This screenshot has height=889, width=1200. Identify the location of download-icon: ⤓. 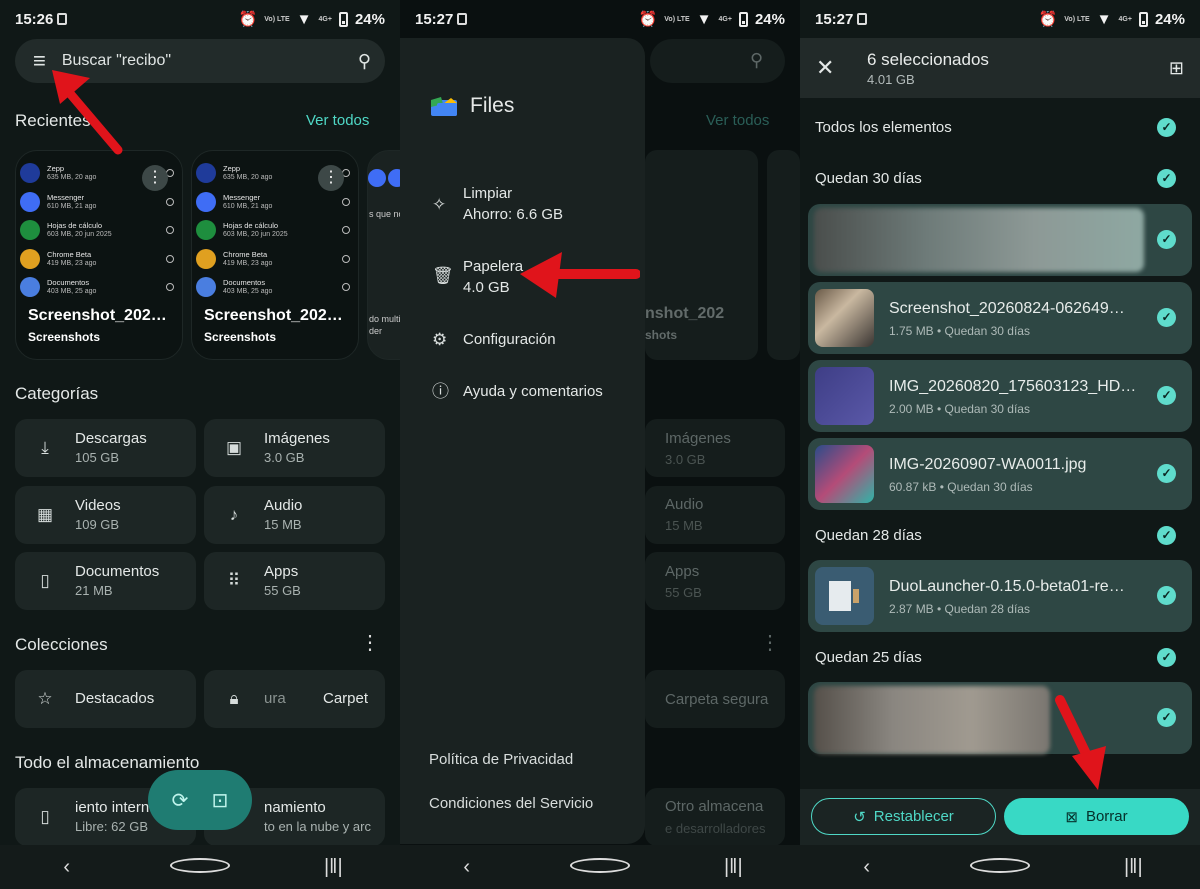
(45, 447).